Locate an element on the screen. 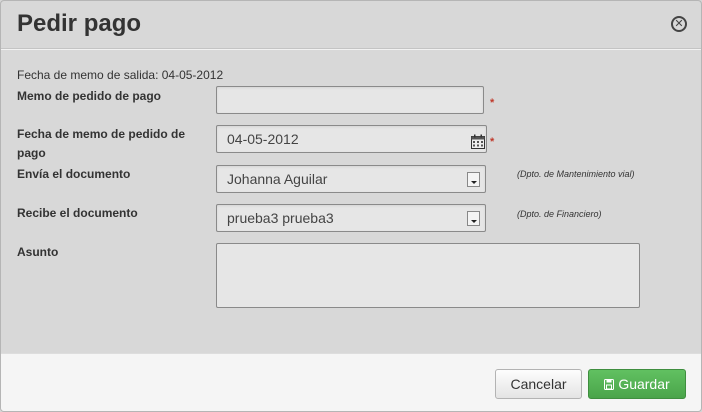  save-button-label: Guardar is located at coordinates (644, 384).